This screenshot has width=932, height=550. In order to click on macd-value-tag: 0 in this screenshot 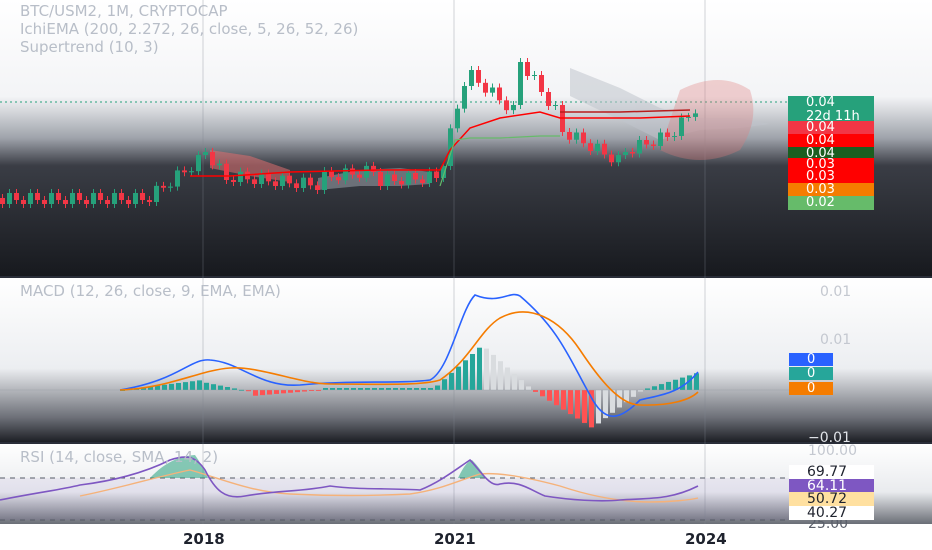, I will do `click(811, 359)`.